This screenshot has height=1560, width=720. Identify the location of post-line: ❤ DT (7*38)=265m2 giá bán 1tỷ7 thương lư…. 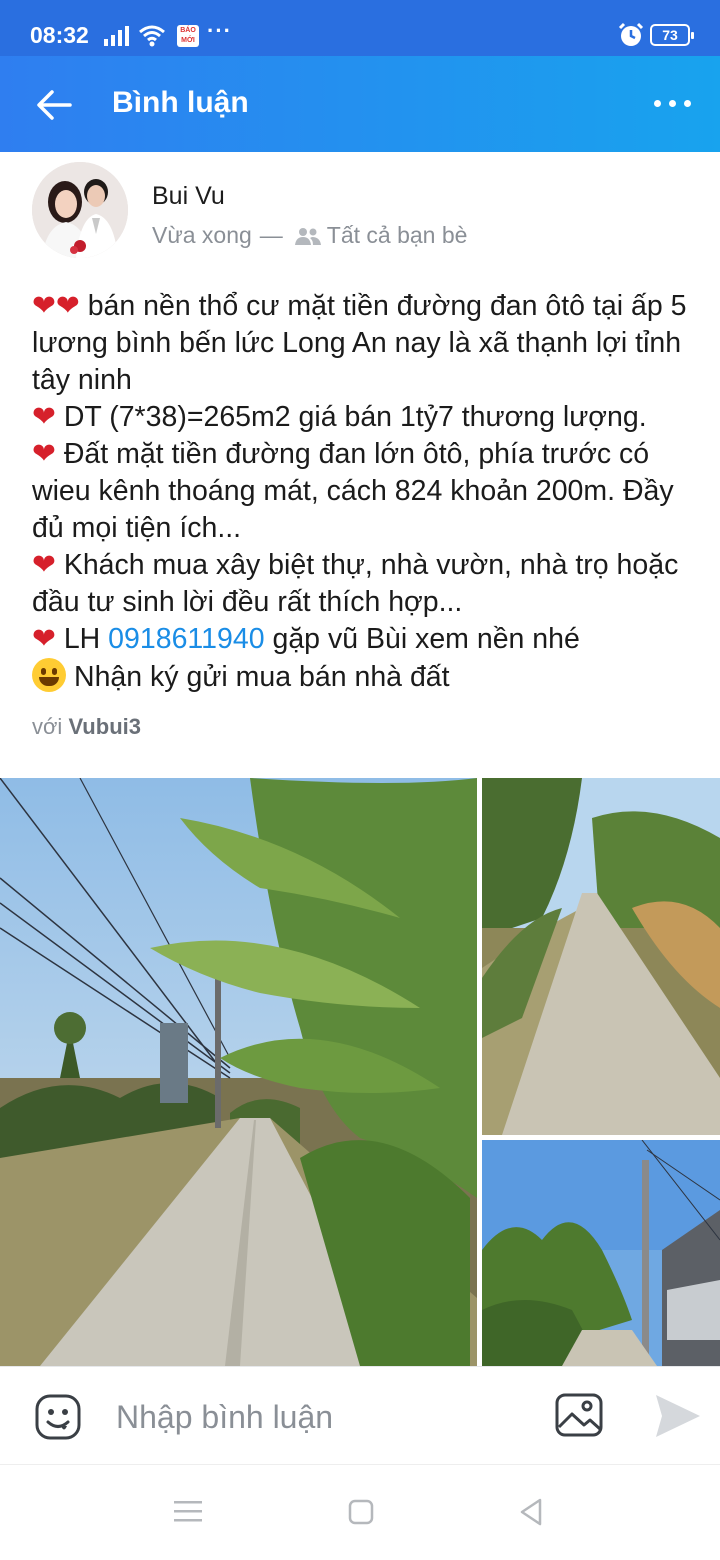
(339, 417).